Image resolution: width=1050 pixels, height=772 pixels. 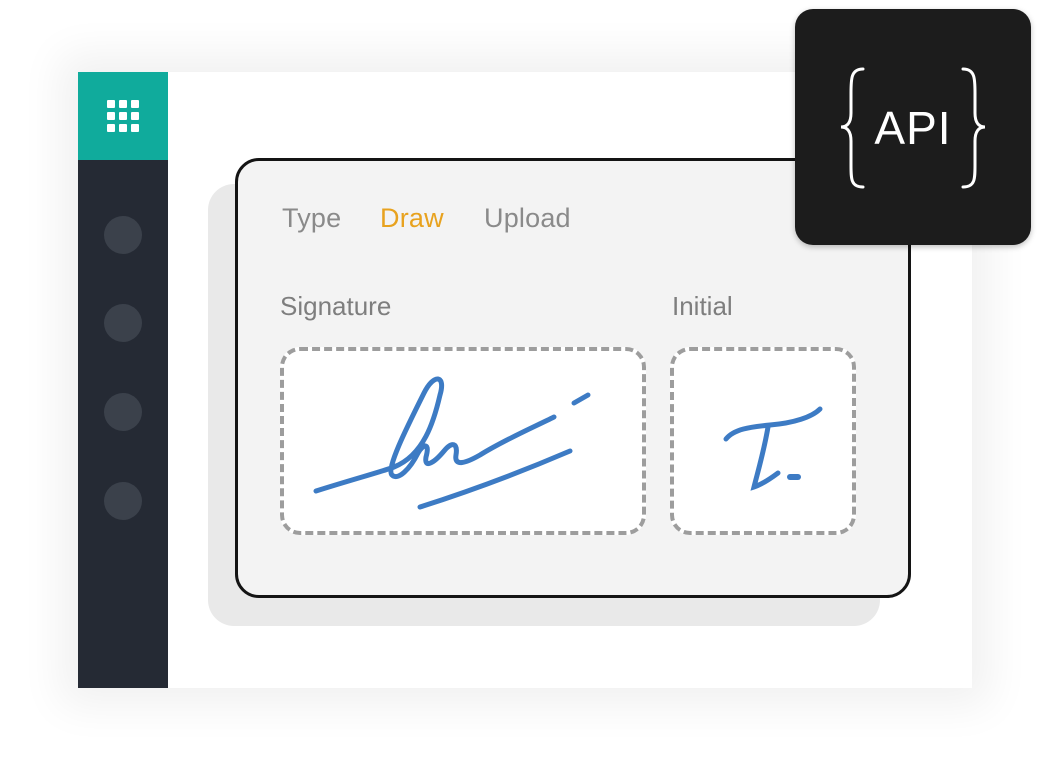 I want to click on api-label: API, so click(x=913, y=128).